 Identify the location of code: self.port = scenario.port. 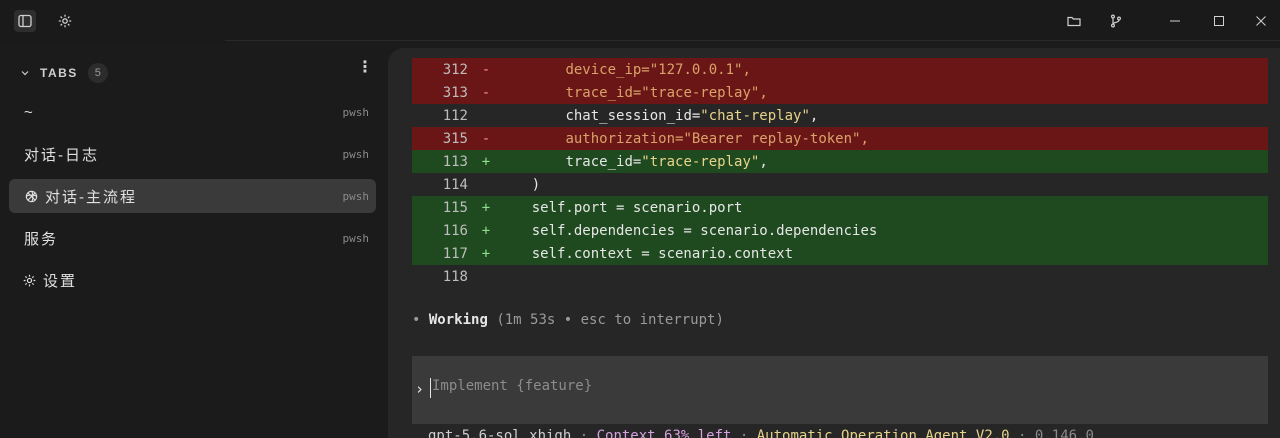
(637, 207).